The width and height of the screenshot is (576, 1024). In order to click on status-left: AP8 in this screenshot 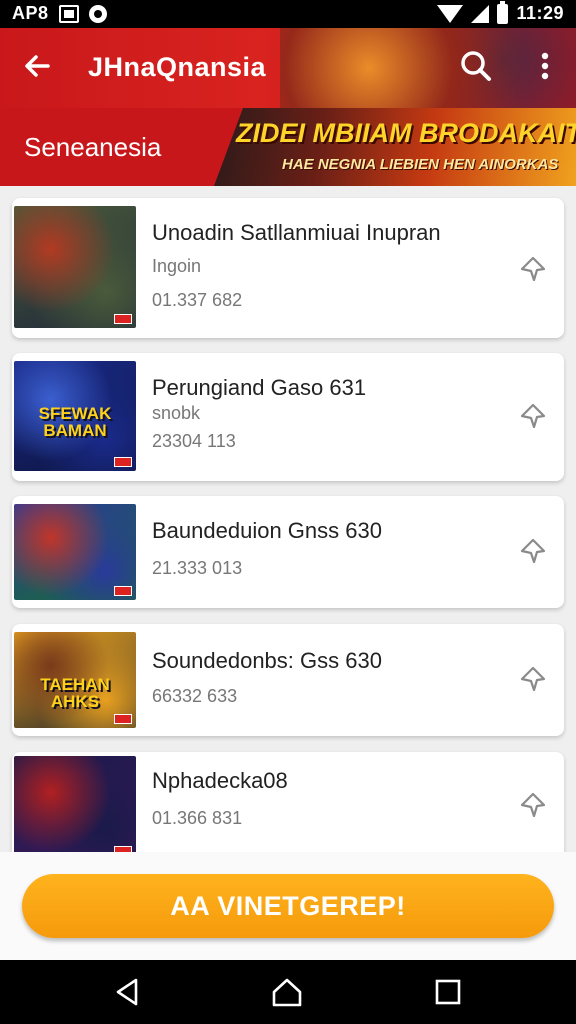, I will do `click(59, 13)`.